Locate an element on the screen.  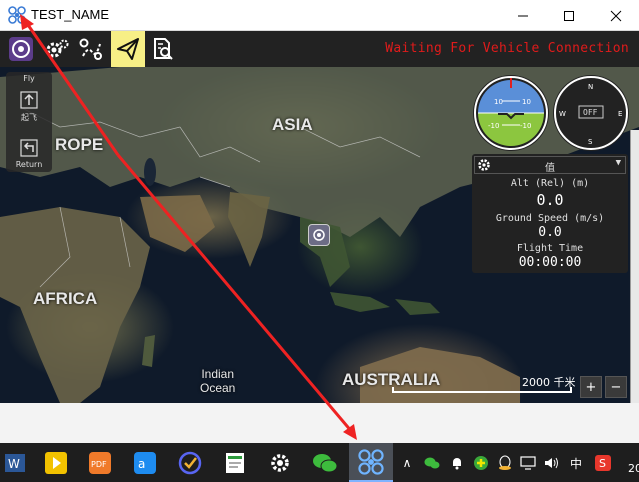
pdf-icon: PDF is located at coordinates (100, 463).